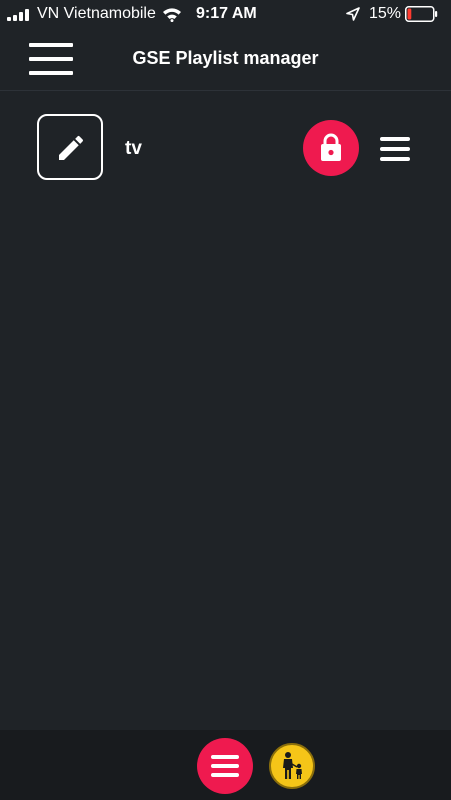 The width and height of the screenshot is (451, 800). I want to click on wifi-icon, so click(172, 15).